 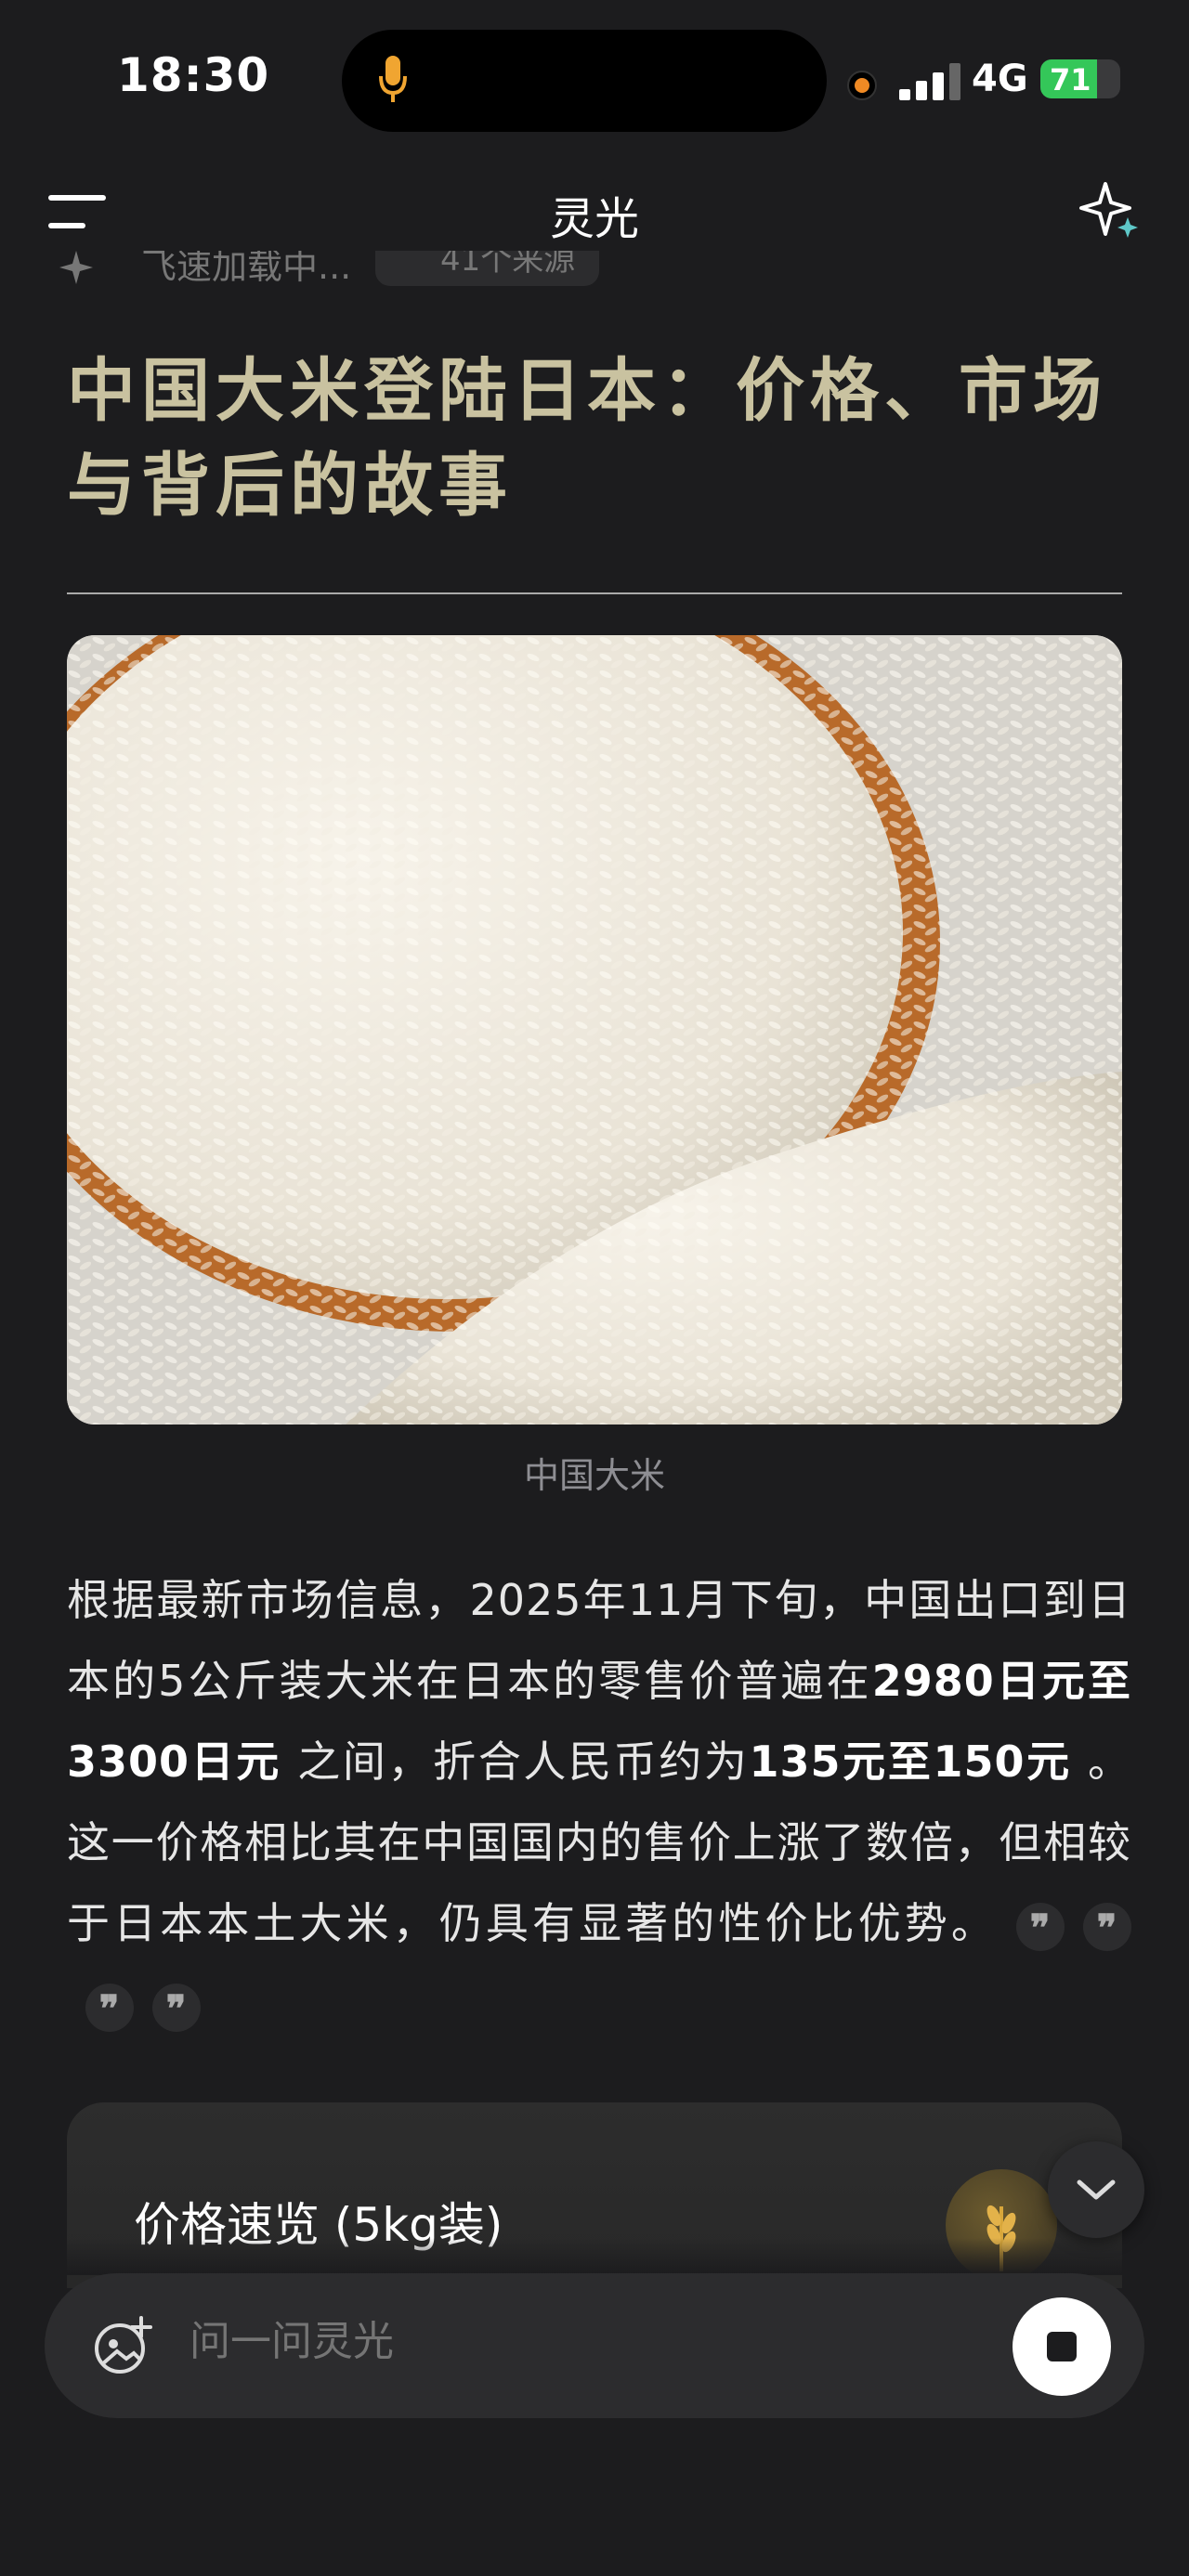 I want to click on status-bar: 18:30 4G 71, so click(x=594, y=79).